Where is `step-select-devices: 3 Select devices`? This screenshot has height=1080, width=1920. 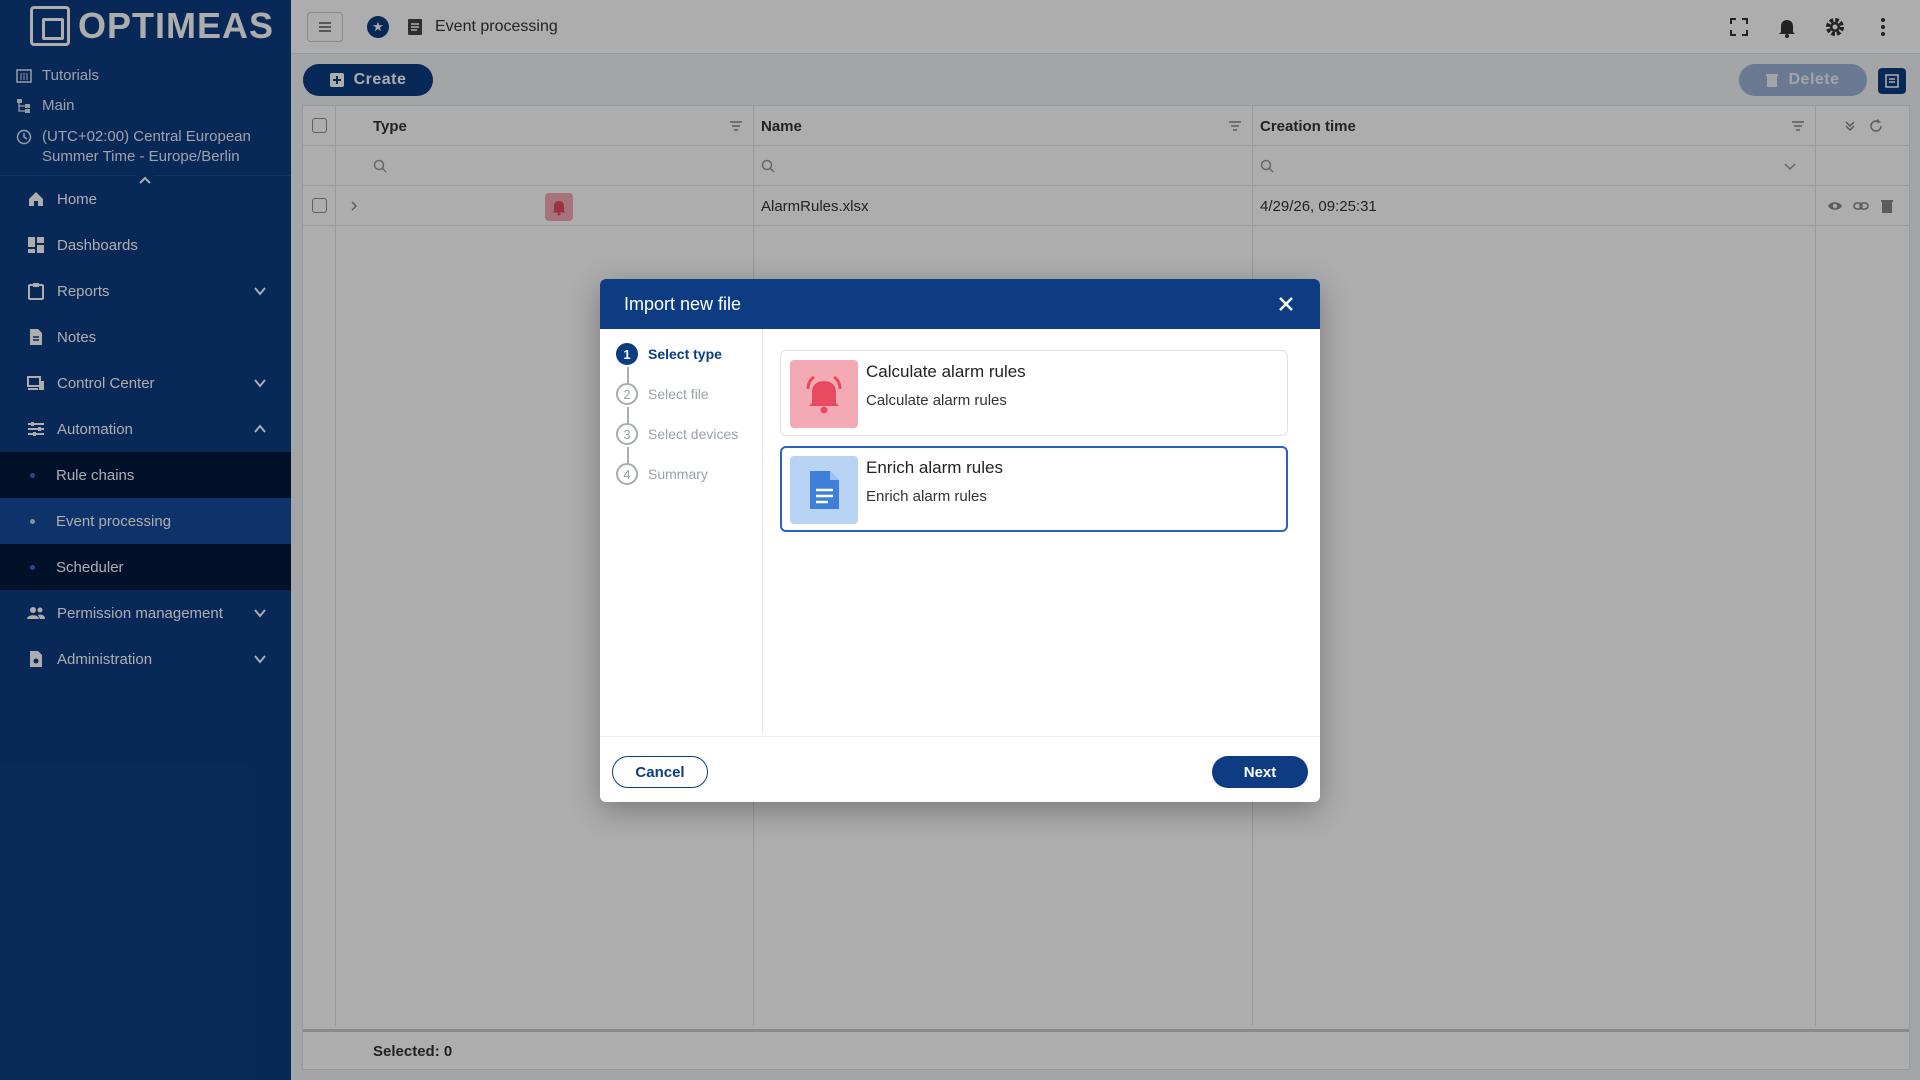 step-select-devices: 3 Select devices is located at coordinates (677, 434).